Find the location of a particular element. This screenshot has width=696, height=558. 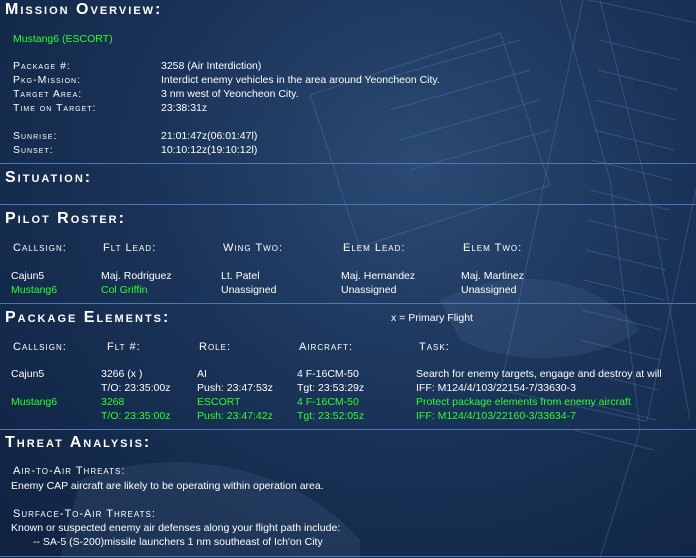

package-elements-heading: Package Elements: is located at coordinates (88, 317).